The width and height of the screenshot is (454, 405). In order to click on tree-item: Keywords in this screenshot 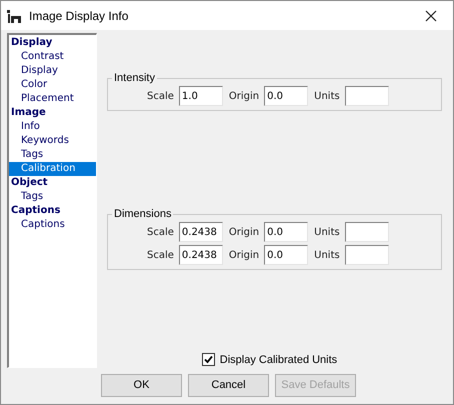, I will do `click(52, 141)`.